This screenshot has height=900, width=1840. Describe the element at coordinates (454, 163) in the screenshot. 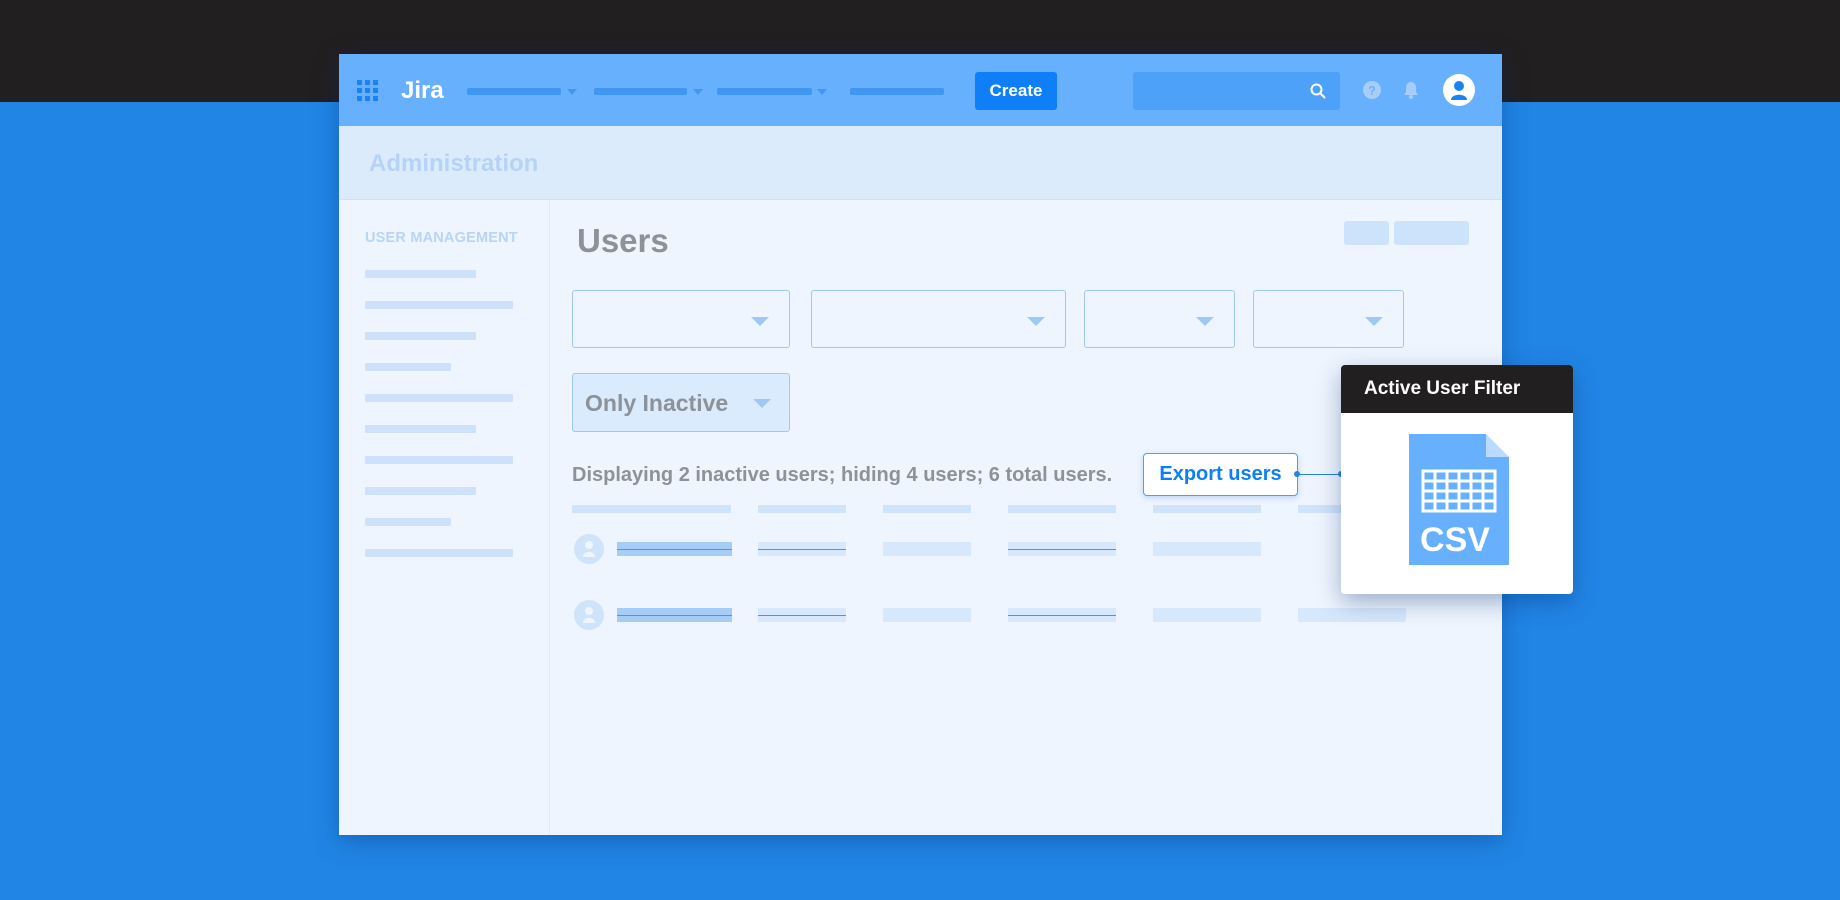

I see `admin-title: Administration` at that location.